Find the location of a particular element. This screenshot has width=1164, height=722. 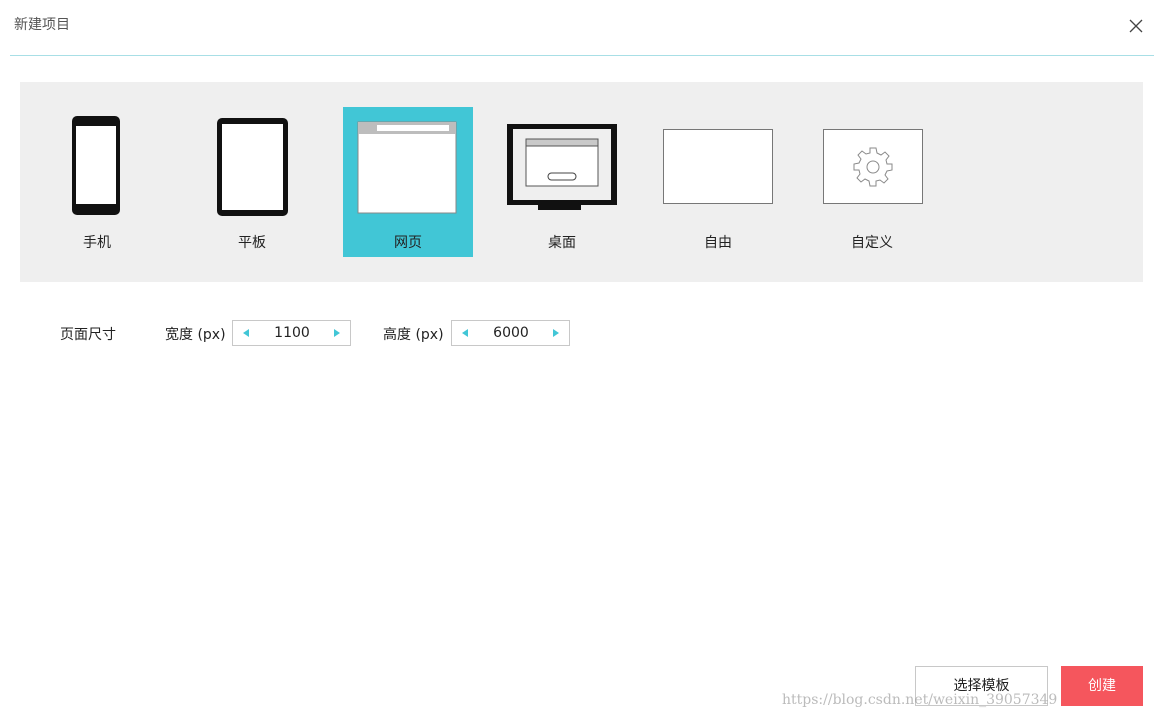

device-type-custom: 自定义 is located at coordinates (872, 182).